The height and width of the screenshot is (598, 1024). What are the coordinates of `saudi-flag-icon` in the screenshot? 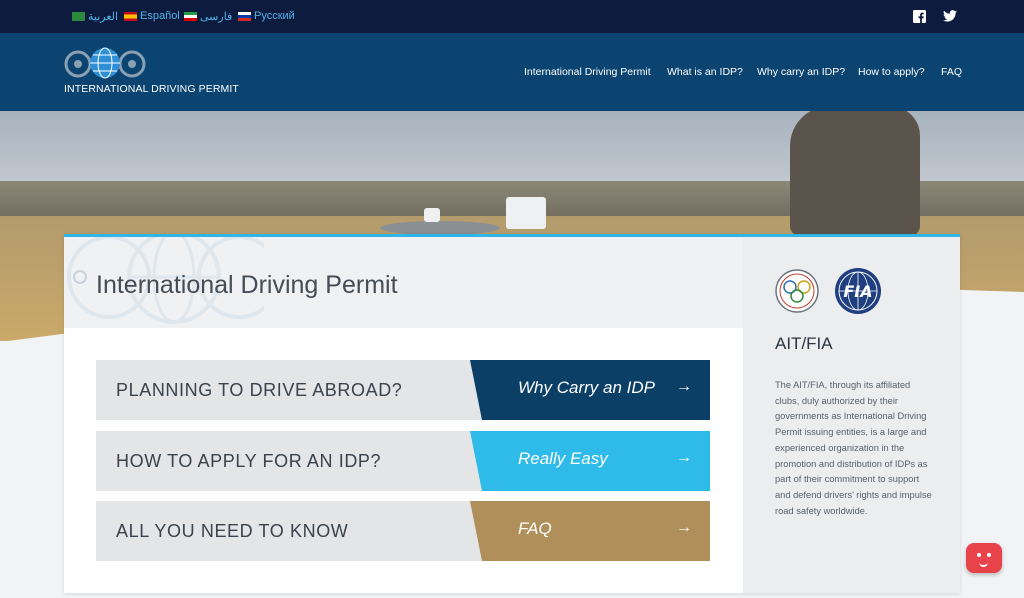 It's located at (78, 16).